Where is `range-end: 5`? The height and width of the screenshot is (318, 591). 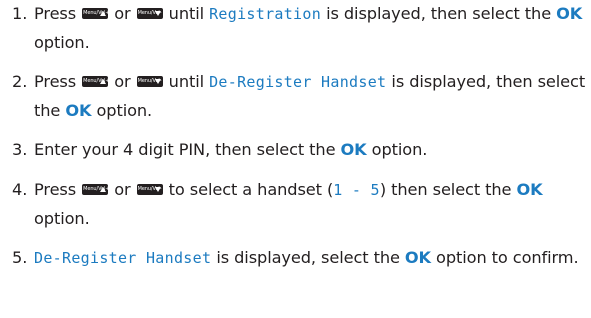
range-end: 5 is located at coordinates (375, 190).